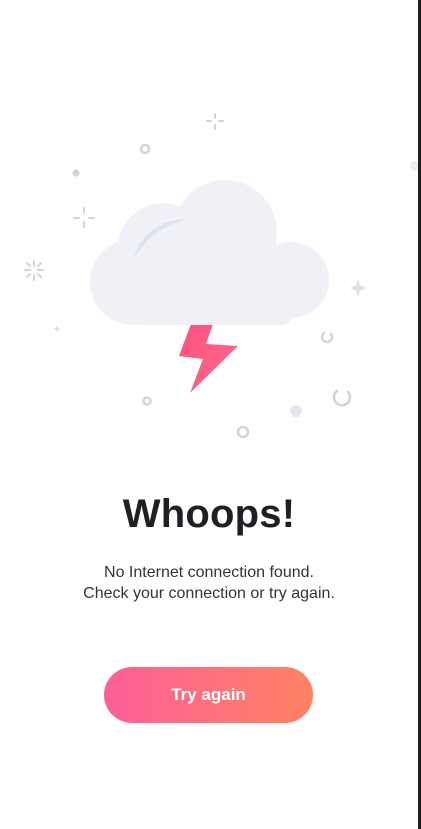 The height and width of the screenshot is (829, 421). What do you see at coordinates (34, 270) in the screenshot?
I see `burst-icon` at bounding box center [34, 270].